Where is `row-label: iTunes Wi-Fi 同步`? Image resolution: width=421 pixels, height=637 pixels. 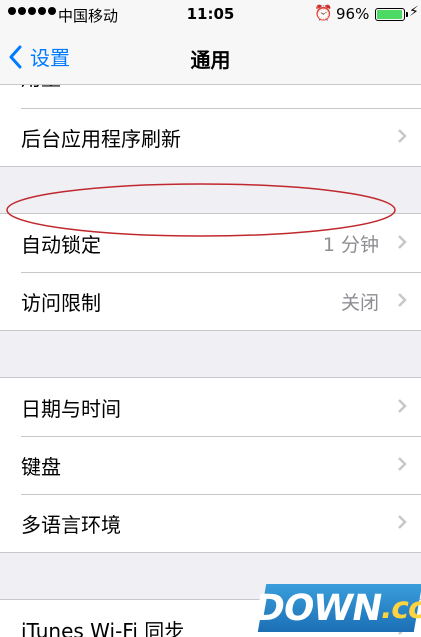
row-label: iTunes Wi-Fi 同步 is located at coordinates (103, 628).